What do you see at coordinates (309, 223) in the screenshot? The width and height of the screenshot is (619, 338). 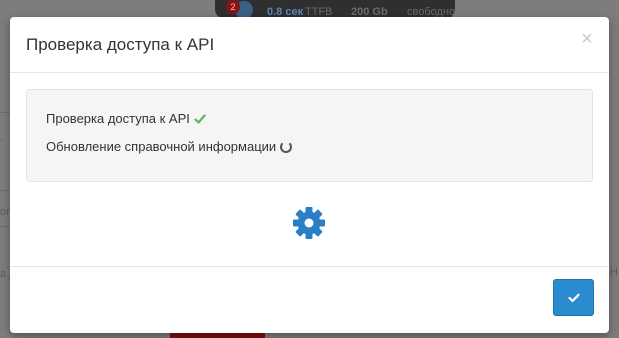 I see `gear-icon` at bounding box center [309, 223].